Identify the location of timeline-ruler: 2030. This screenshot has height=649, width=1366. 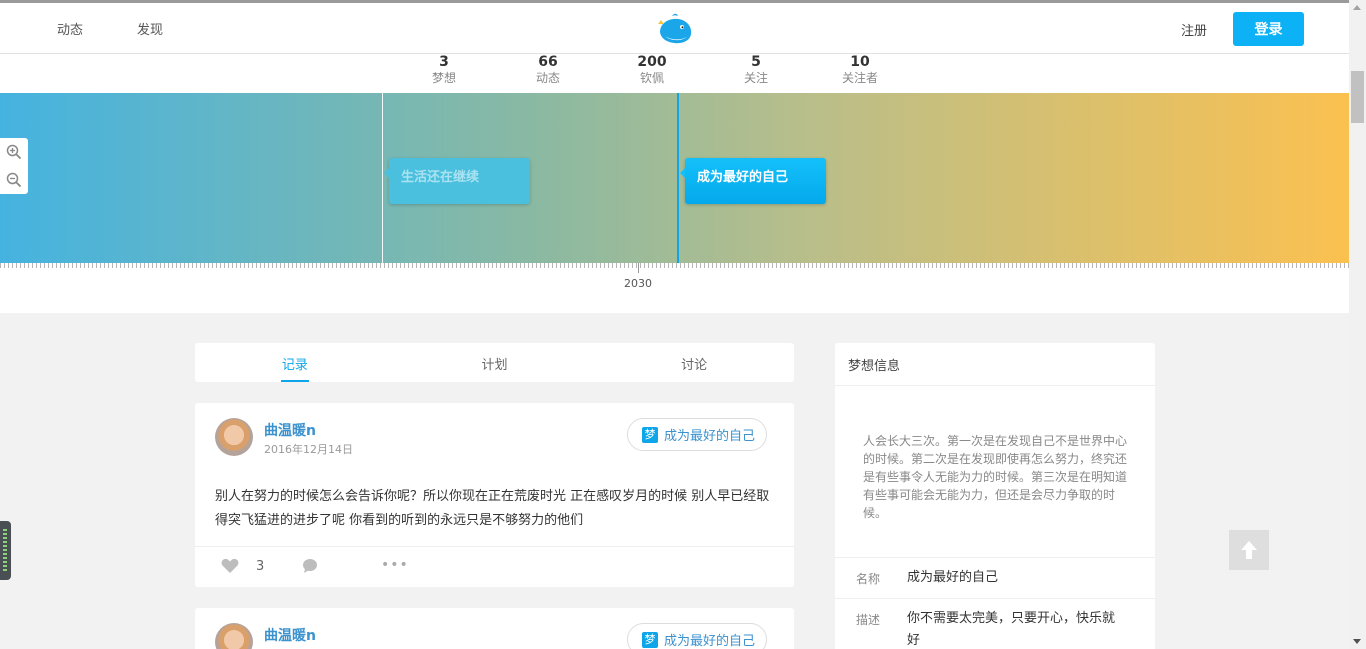
(674, 288).